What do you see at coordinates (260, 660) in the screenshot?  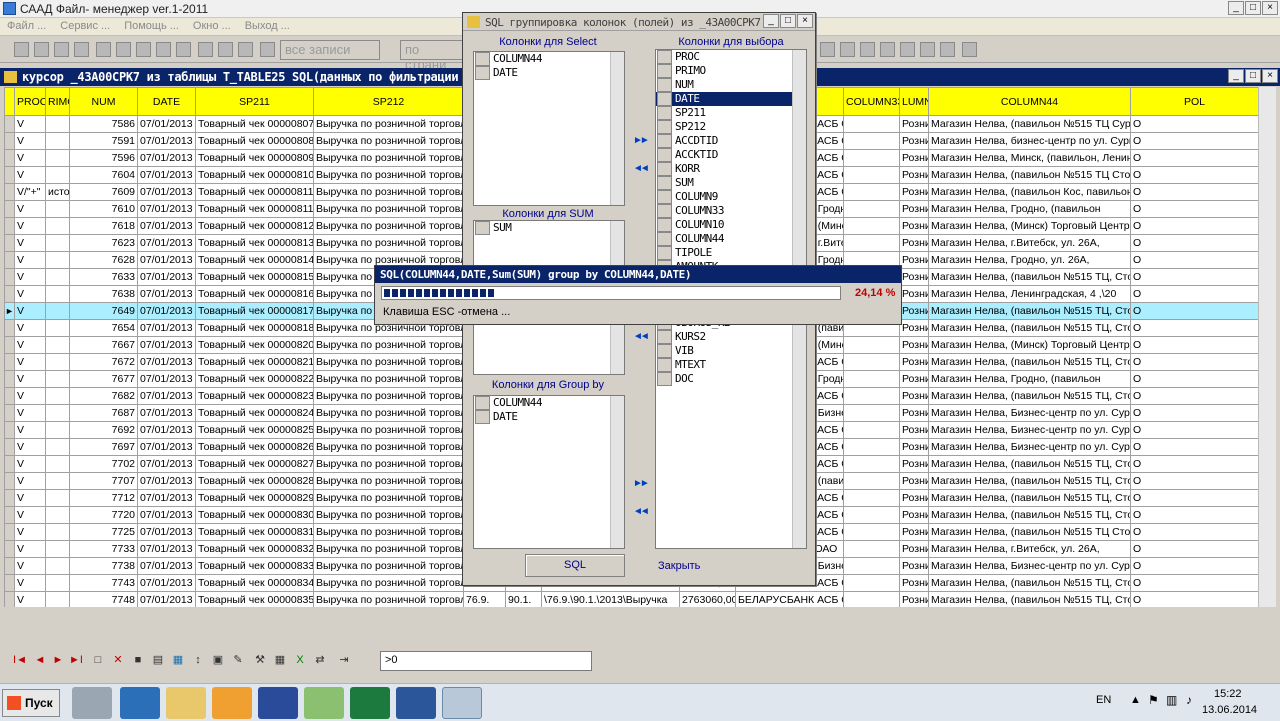 I see `wand-icon: ⚒` at bounding box center [260, 660].